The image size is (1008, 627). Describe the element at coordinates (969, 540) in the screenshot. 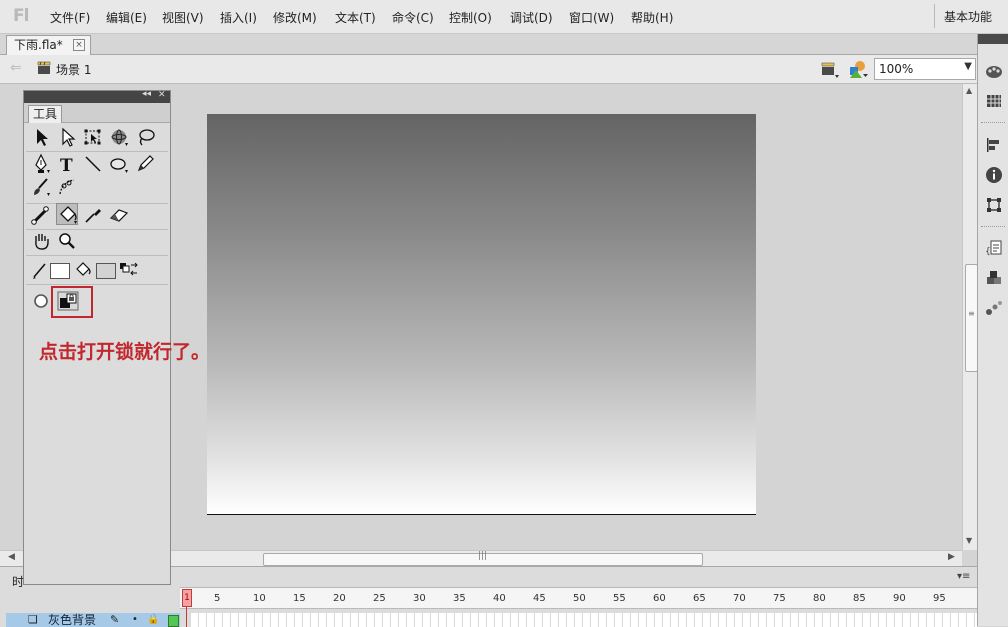

I see `scroll-down-icon: ▼` at that location.